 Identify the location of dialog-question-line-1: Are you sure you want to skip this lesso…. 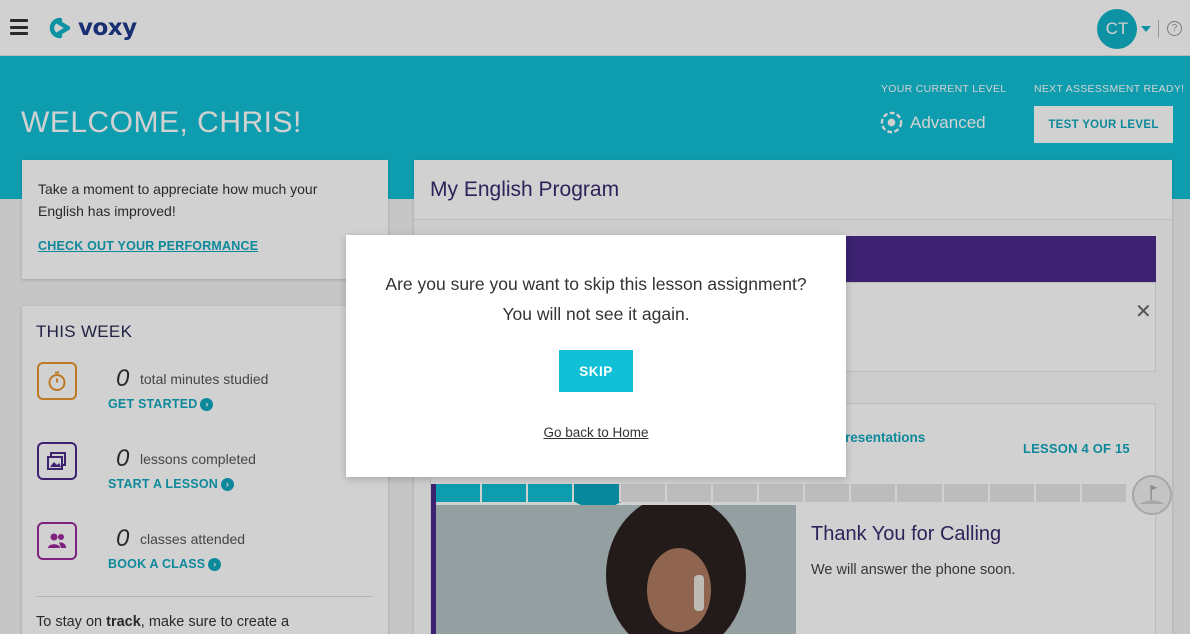
(596, 284).